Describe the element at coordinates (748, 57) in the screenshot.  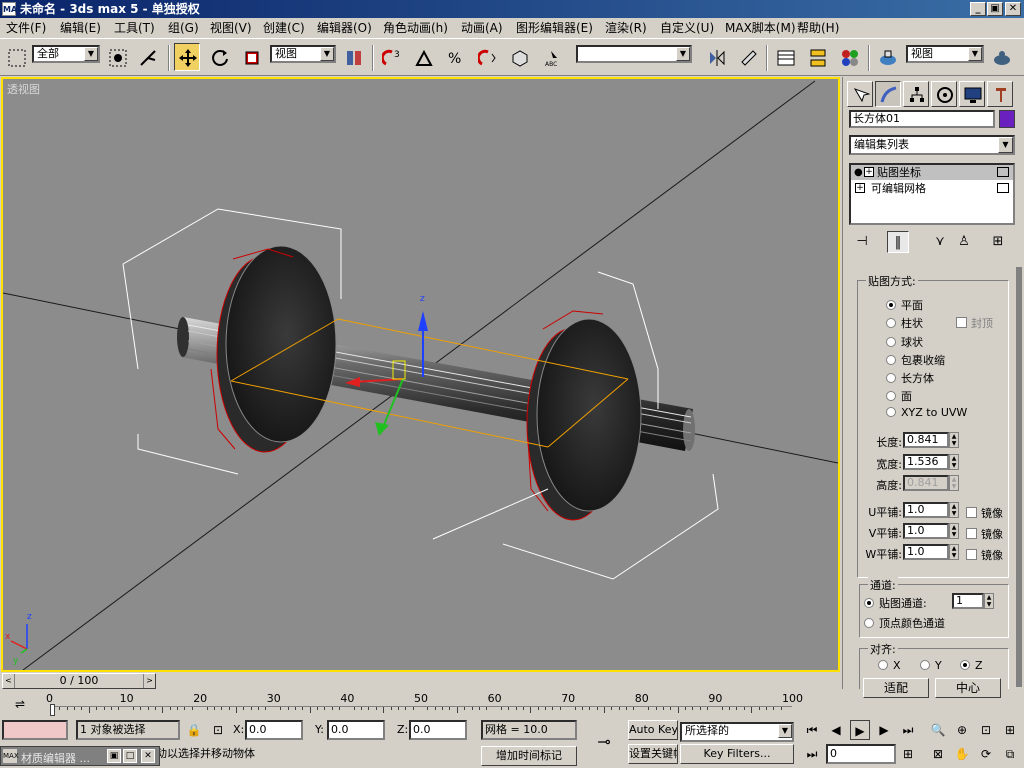
I see `align-icon` at that location.